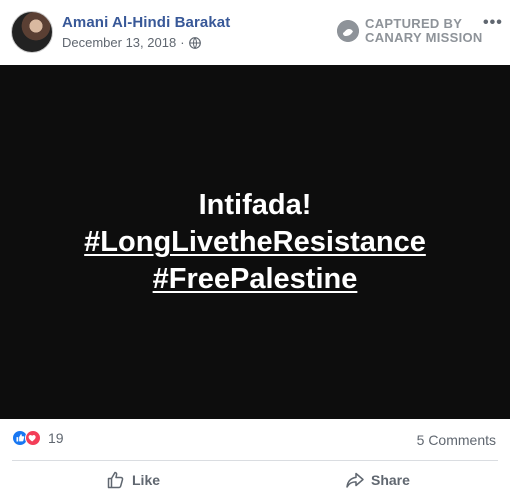  I want to click on author-name: Amani Al-Hindi Barakat, so click(146, 22).